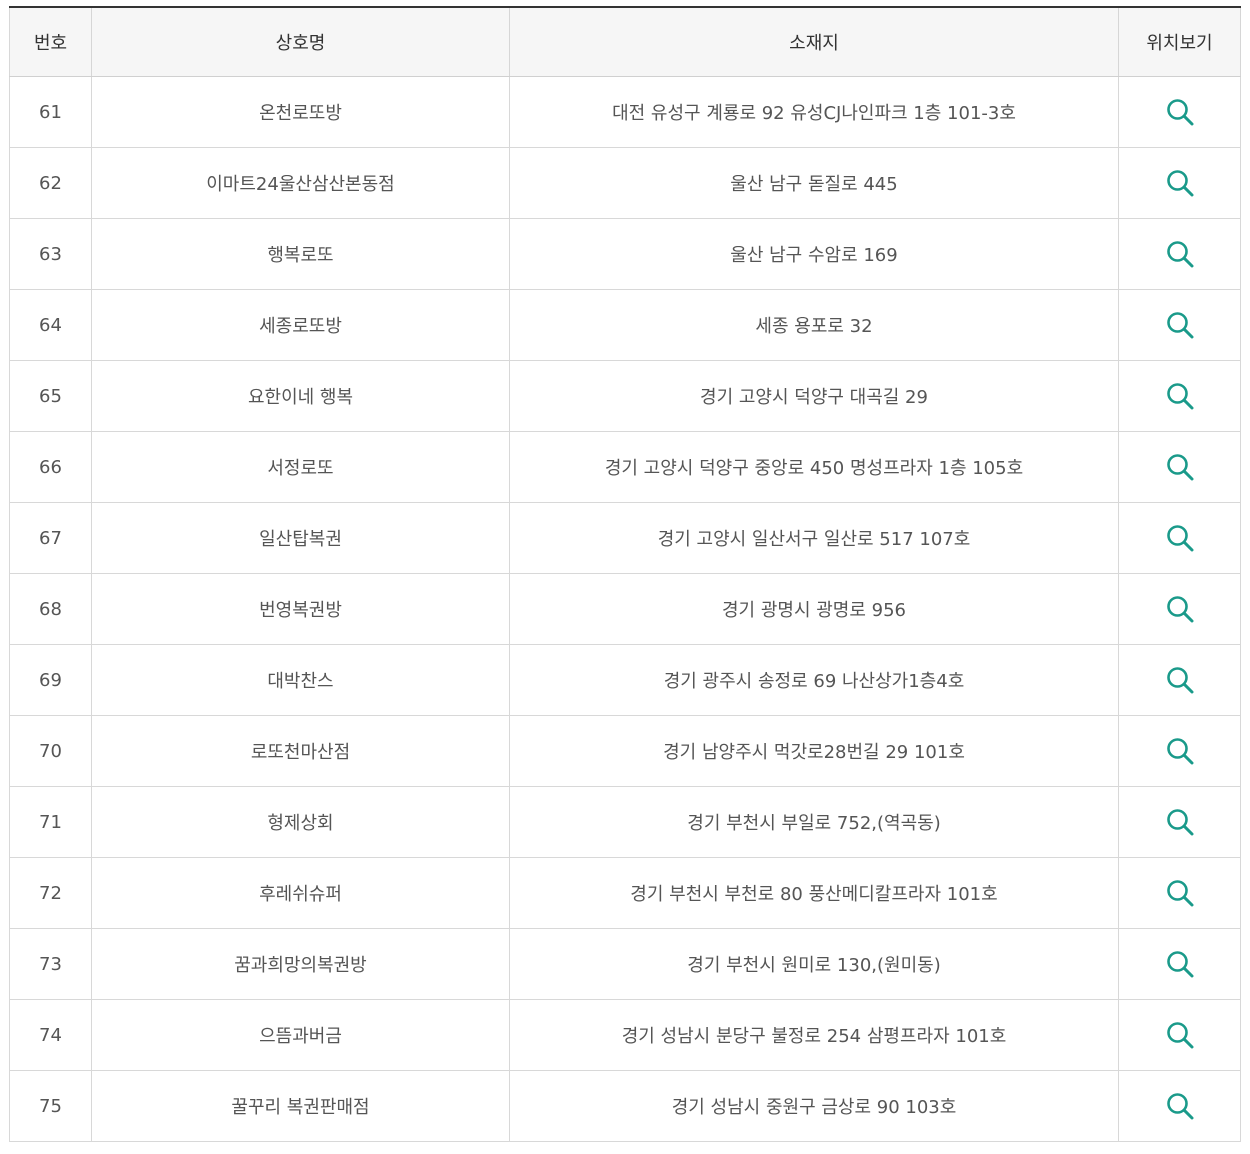 Image resolution: width=1250 pixels, height=1154 pixels. I want to click on table-row: 67 일산탑복권 경기 고양시 일산서구 일산로 517 107호, so click(625, 538).